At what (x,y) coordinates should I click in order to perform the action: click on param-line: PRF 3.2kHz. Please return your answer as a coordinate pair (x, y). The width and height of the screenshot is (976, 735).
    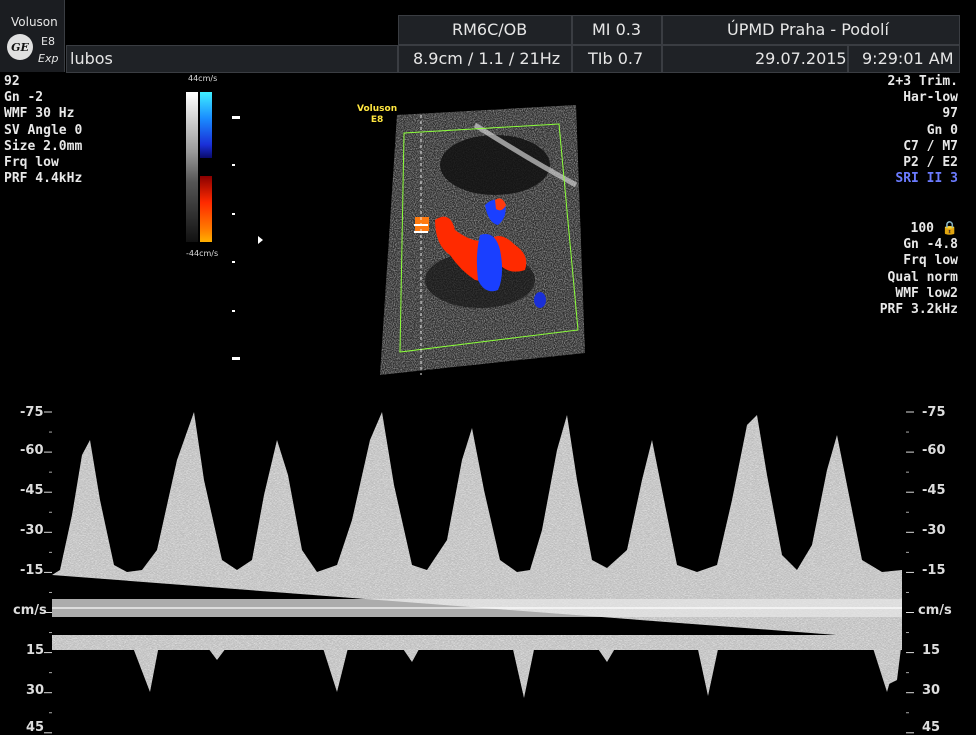
    Looking at the image, I should click on (918, 310).